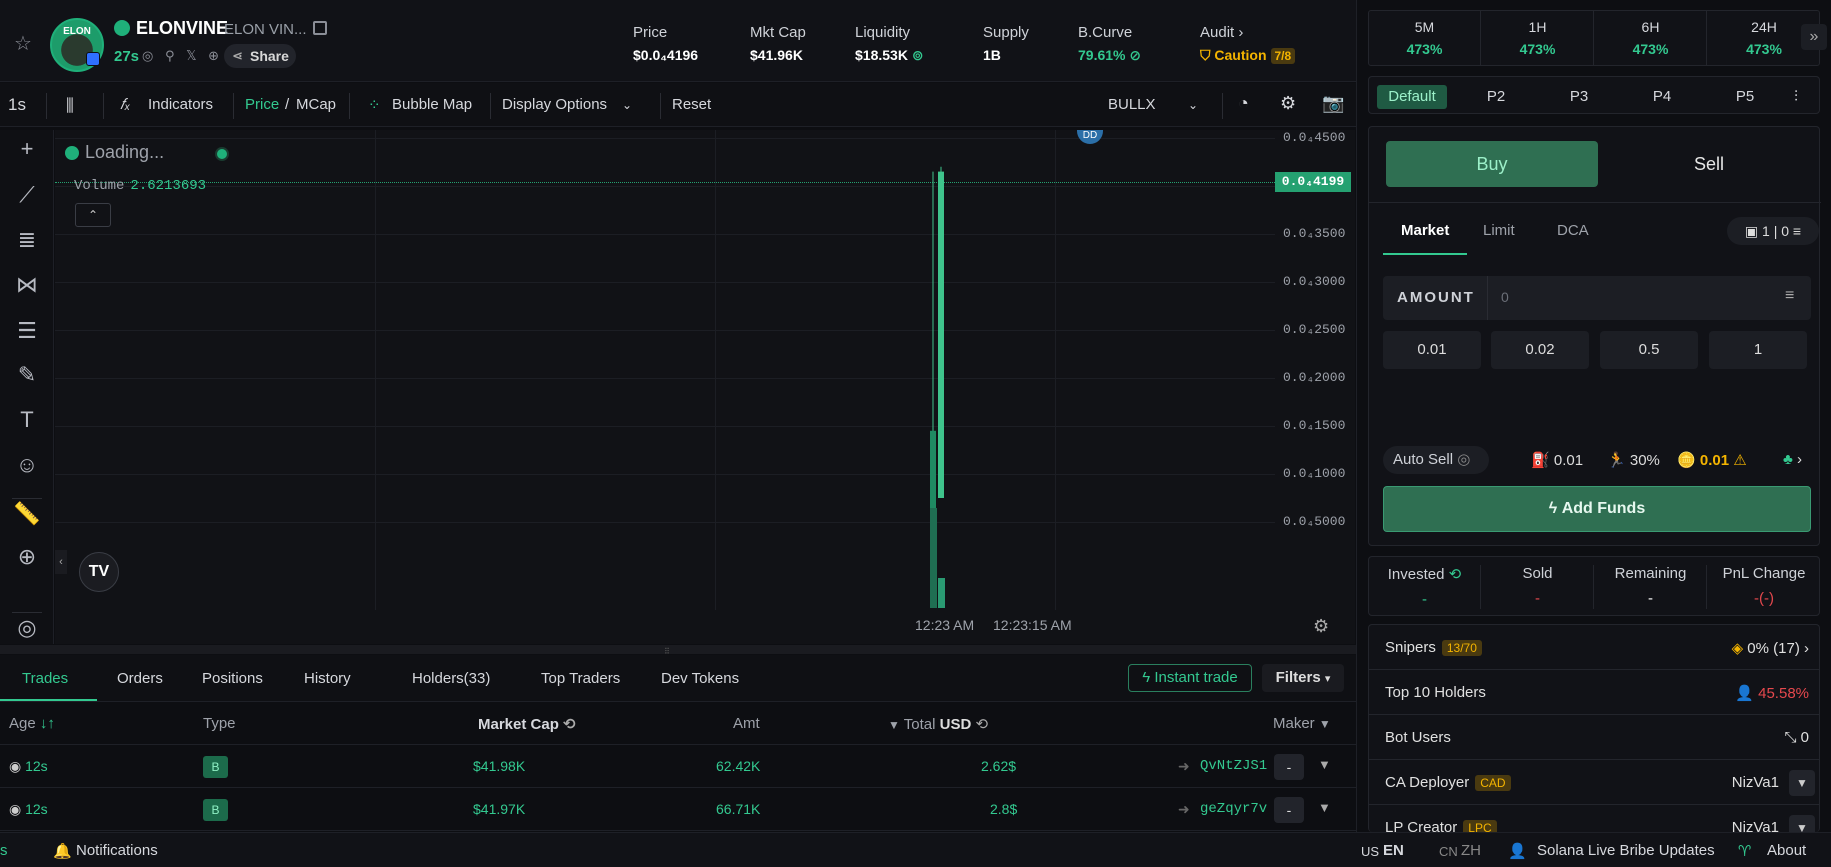  Describe the element at coordinates (1492, 164) in the screenshot. I see `buy-button: Buy` at that location.